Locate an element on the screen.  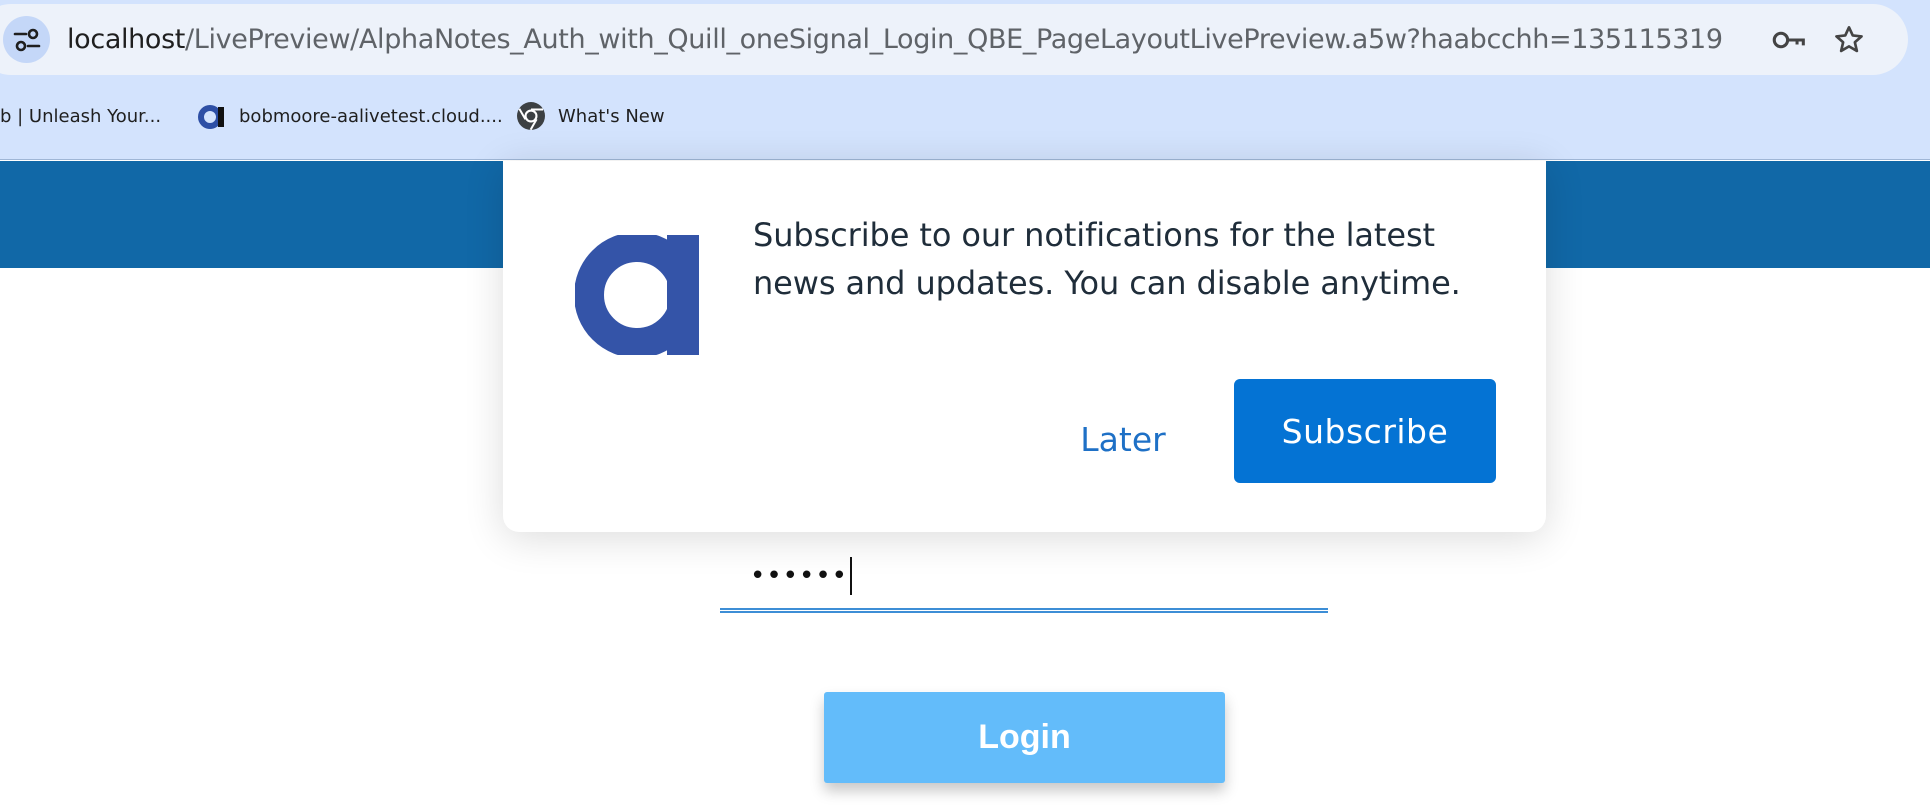
later-button: Later is located at coordinates (1123, 439).